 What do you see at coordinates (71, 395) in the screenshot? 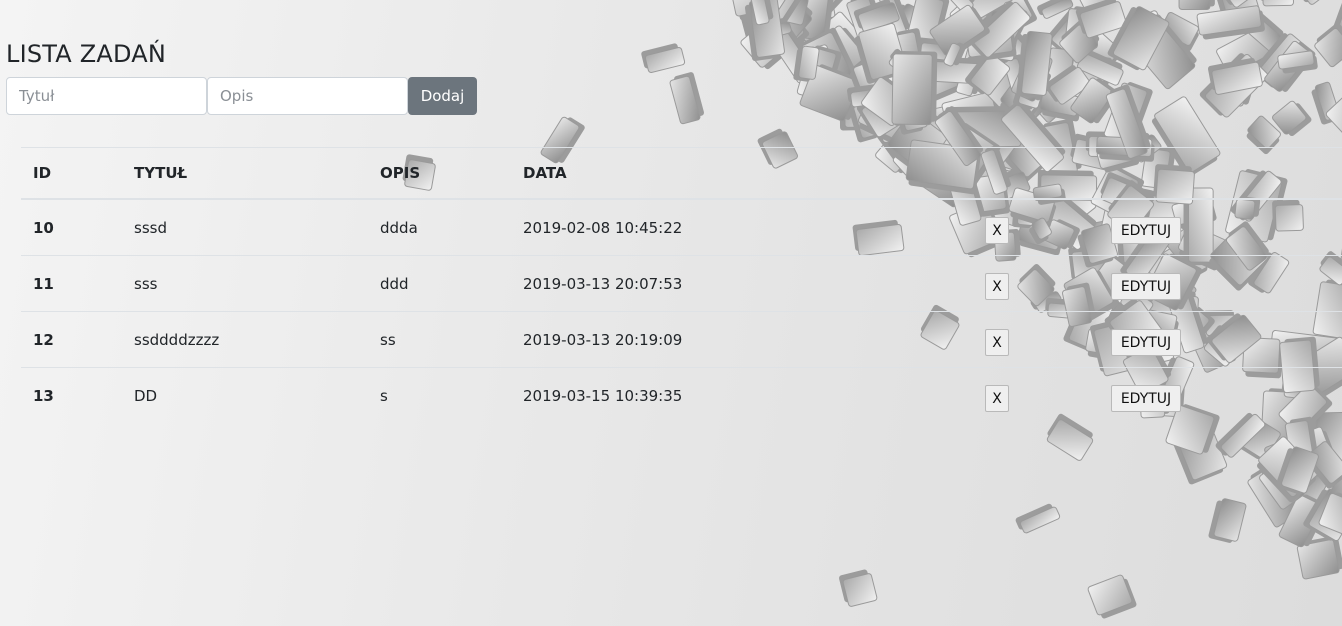
I see `row-id: 13` at bounding box center [71, 395].